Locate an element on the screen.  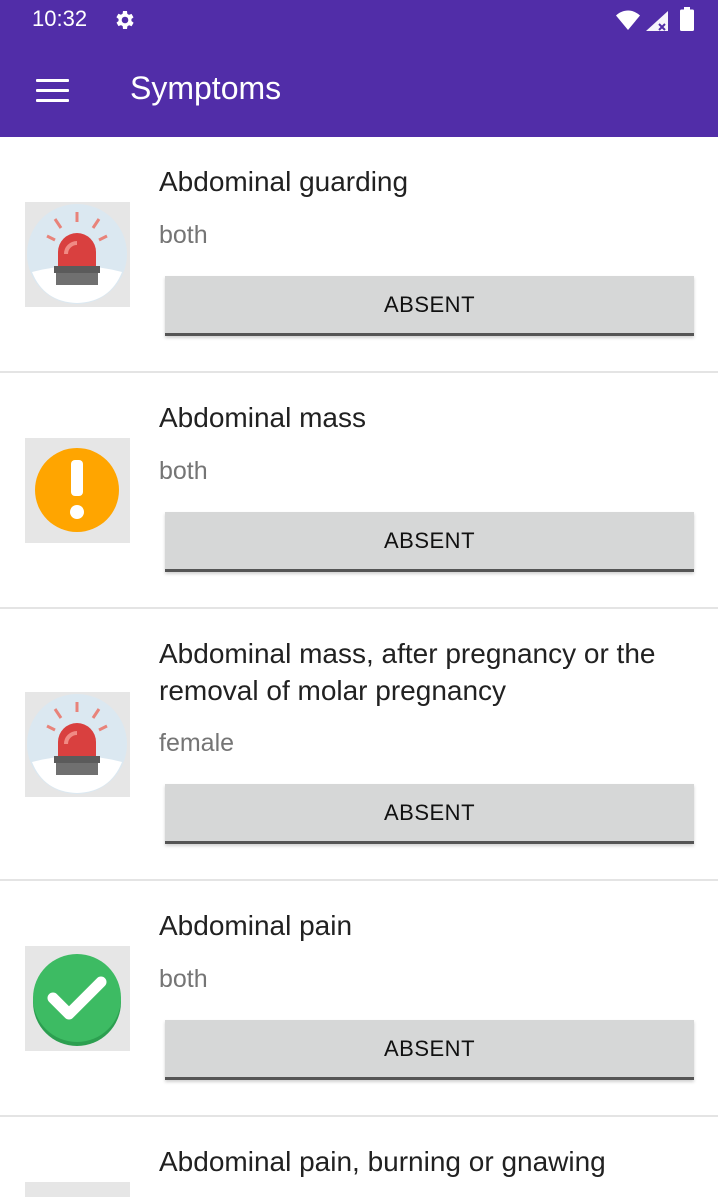
page-title: Symptoms is located at coordinates (206, 88).